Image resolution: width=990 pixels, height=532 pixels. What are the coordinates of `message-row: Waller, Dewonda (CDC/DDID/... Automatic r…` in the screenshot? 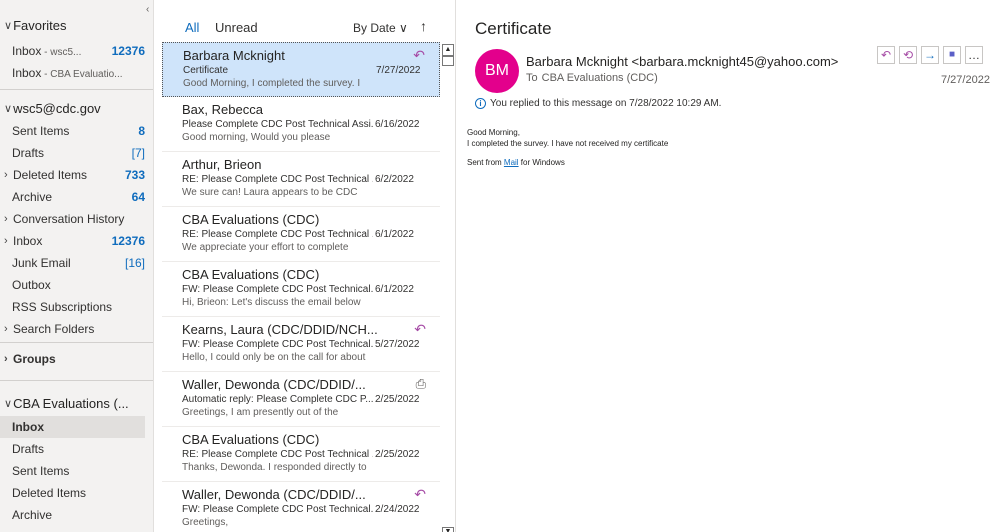 It's located at (301, 399).